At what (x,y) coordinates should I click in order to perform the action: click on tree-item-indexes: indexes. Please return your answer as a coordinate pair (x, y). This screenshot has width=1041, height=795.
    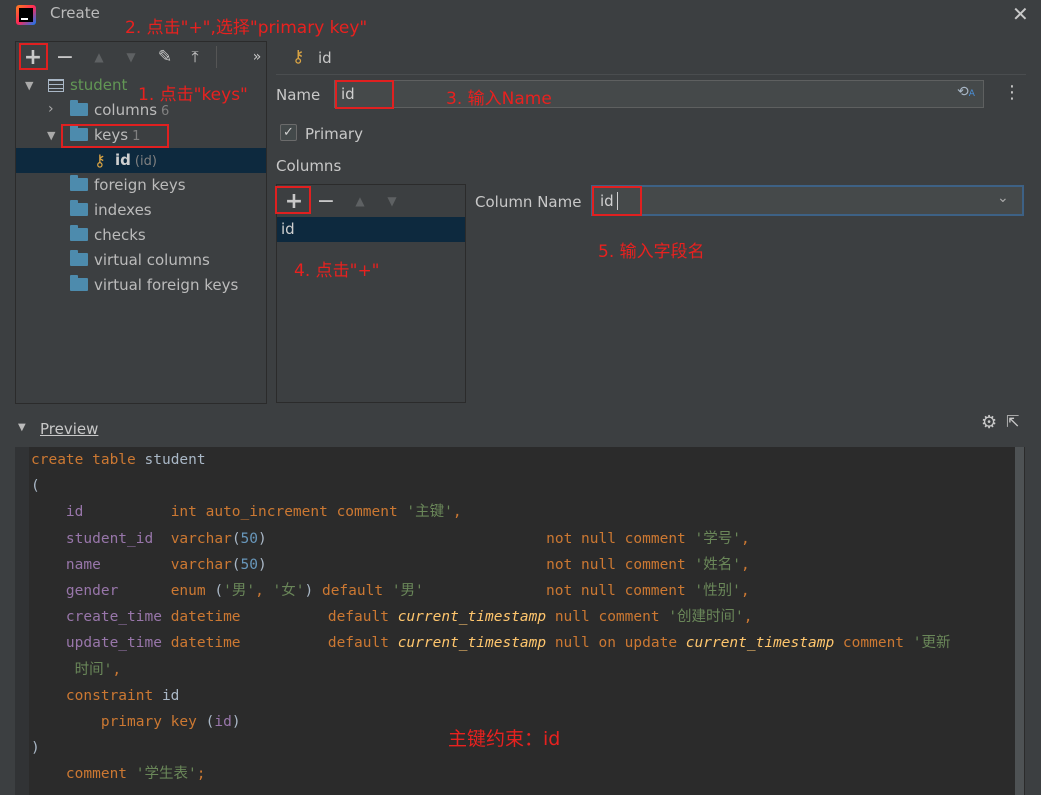
    Looking at the image, I should click on (141, 210).